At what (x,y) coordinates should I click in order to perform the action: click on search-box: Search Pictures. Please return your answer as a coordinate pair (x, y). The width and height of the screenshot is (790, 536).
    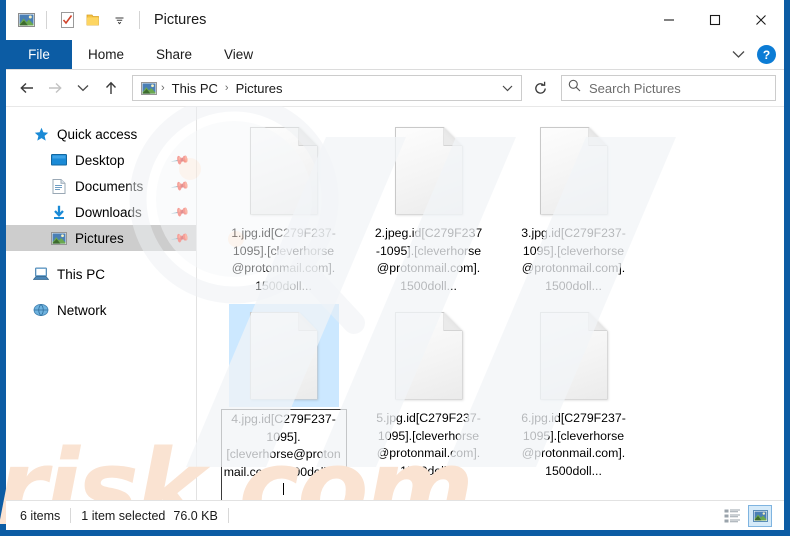
    Looking at the image, I should click on (668, 88).